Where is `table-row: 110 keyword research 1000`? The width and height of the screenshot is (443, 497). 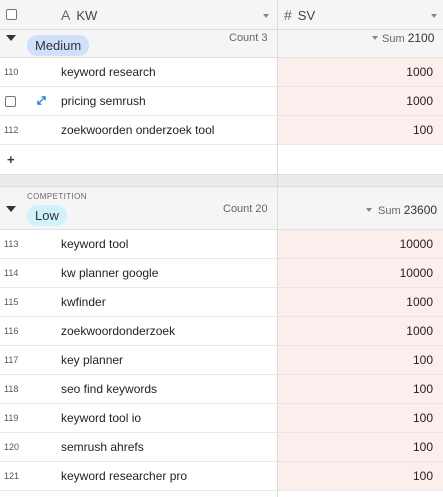 table-row: 110 keyword research 1000 is located at coordinates (221, 72).